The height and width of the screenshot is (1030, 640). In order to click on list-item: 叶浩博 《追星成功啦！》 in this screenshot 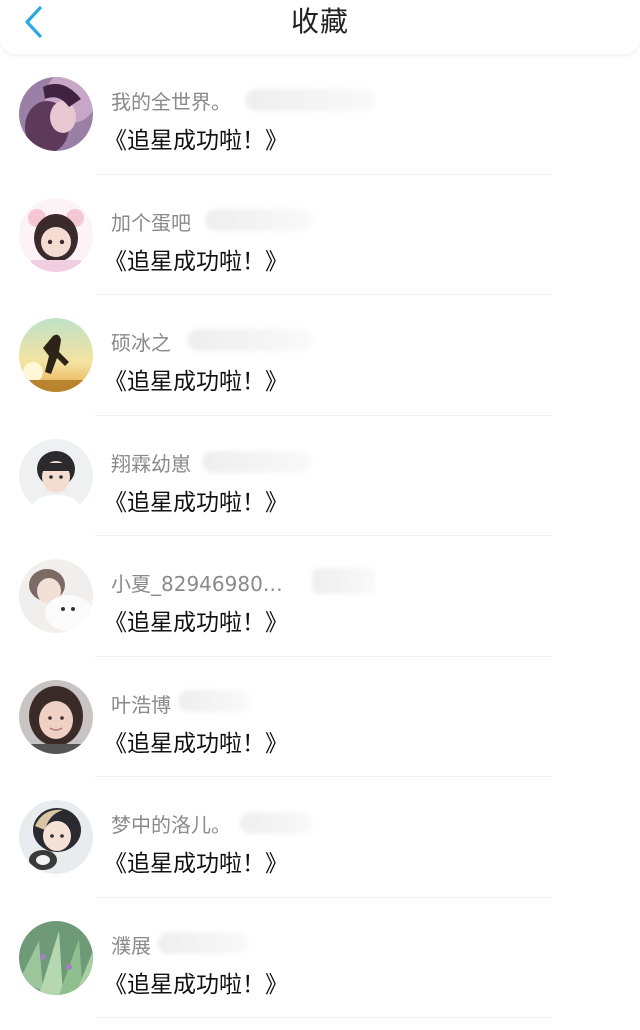, I will do `click(320, 717)`.